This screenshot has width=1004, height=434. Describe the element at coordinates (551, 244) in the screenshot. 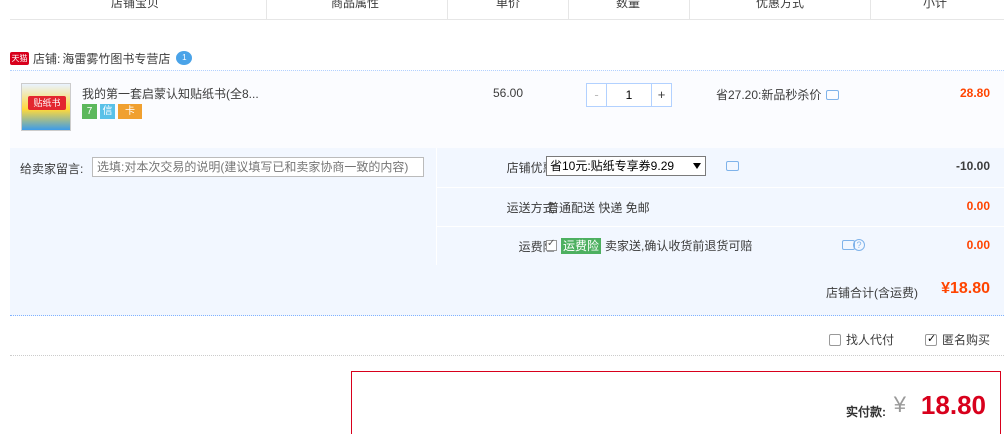

I see `insurance-checkbox` at that location.